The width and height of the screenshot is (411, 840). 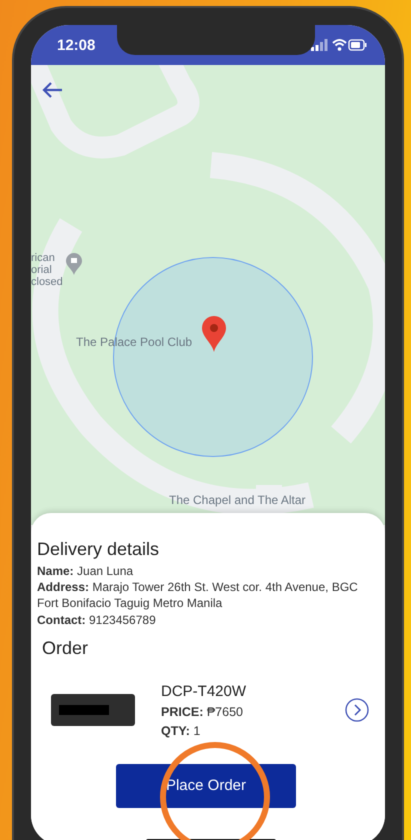 I want to click on section-title: Order, so click(x=66, y=648).